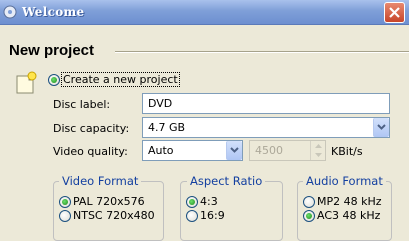 The image size is (409, 241). What do you see at coordinates (309, 202) in the screenshot?
I see `audio-format-mp2-radio` at bounding box center [309, 202].